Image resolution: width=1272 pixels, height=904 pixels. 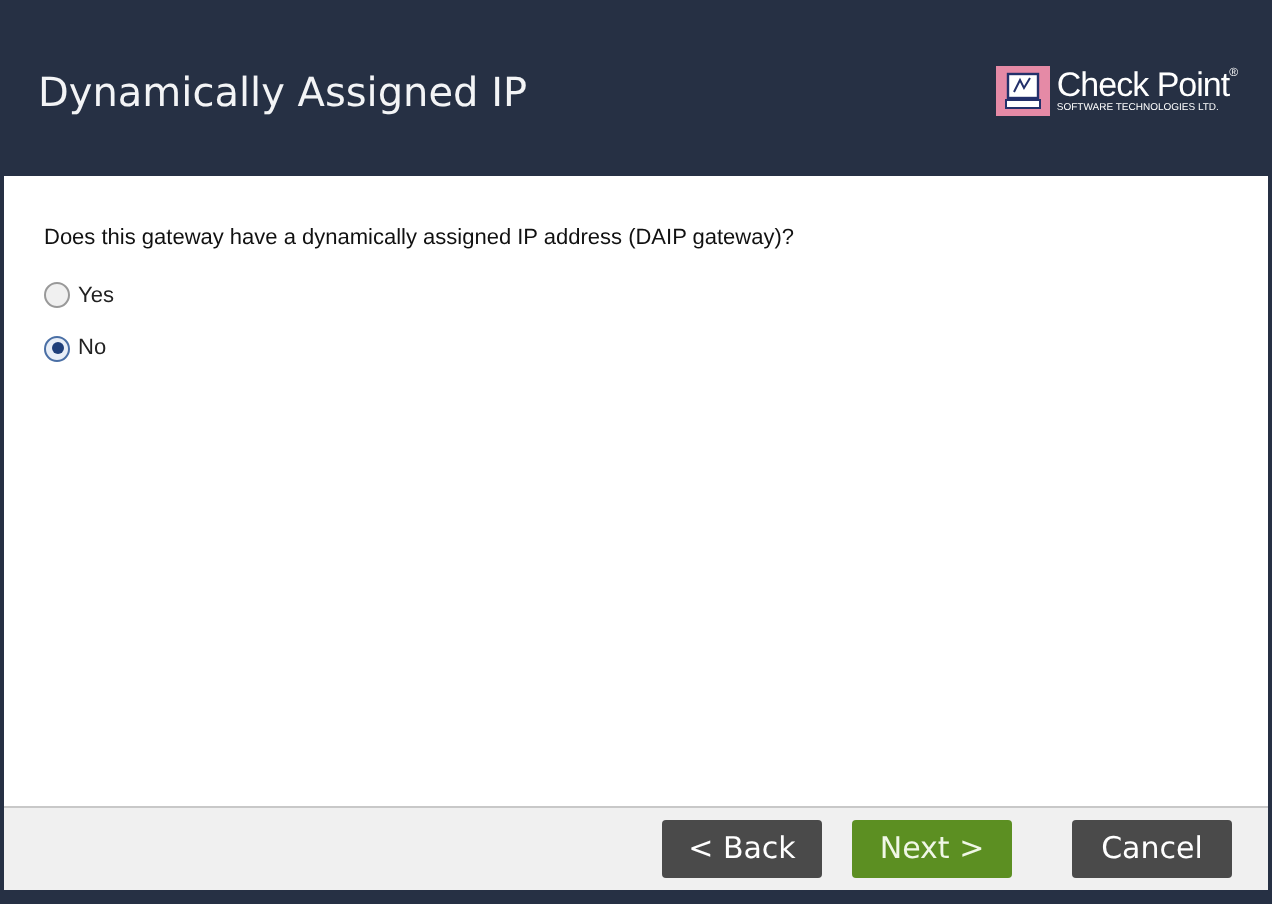 I want to click on secondary-button: < Back, so click(x=742, y=849).